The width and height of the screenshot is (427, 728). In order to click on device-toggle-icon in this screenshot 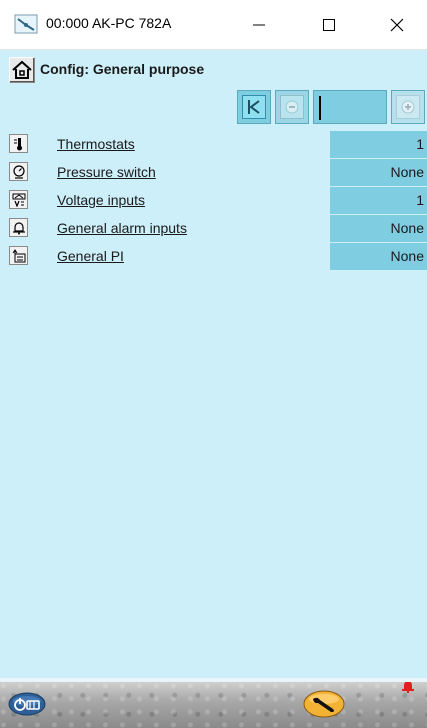, I will do `click(27, 704)`.